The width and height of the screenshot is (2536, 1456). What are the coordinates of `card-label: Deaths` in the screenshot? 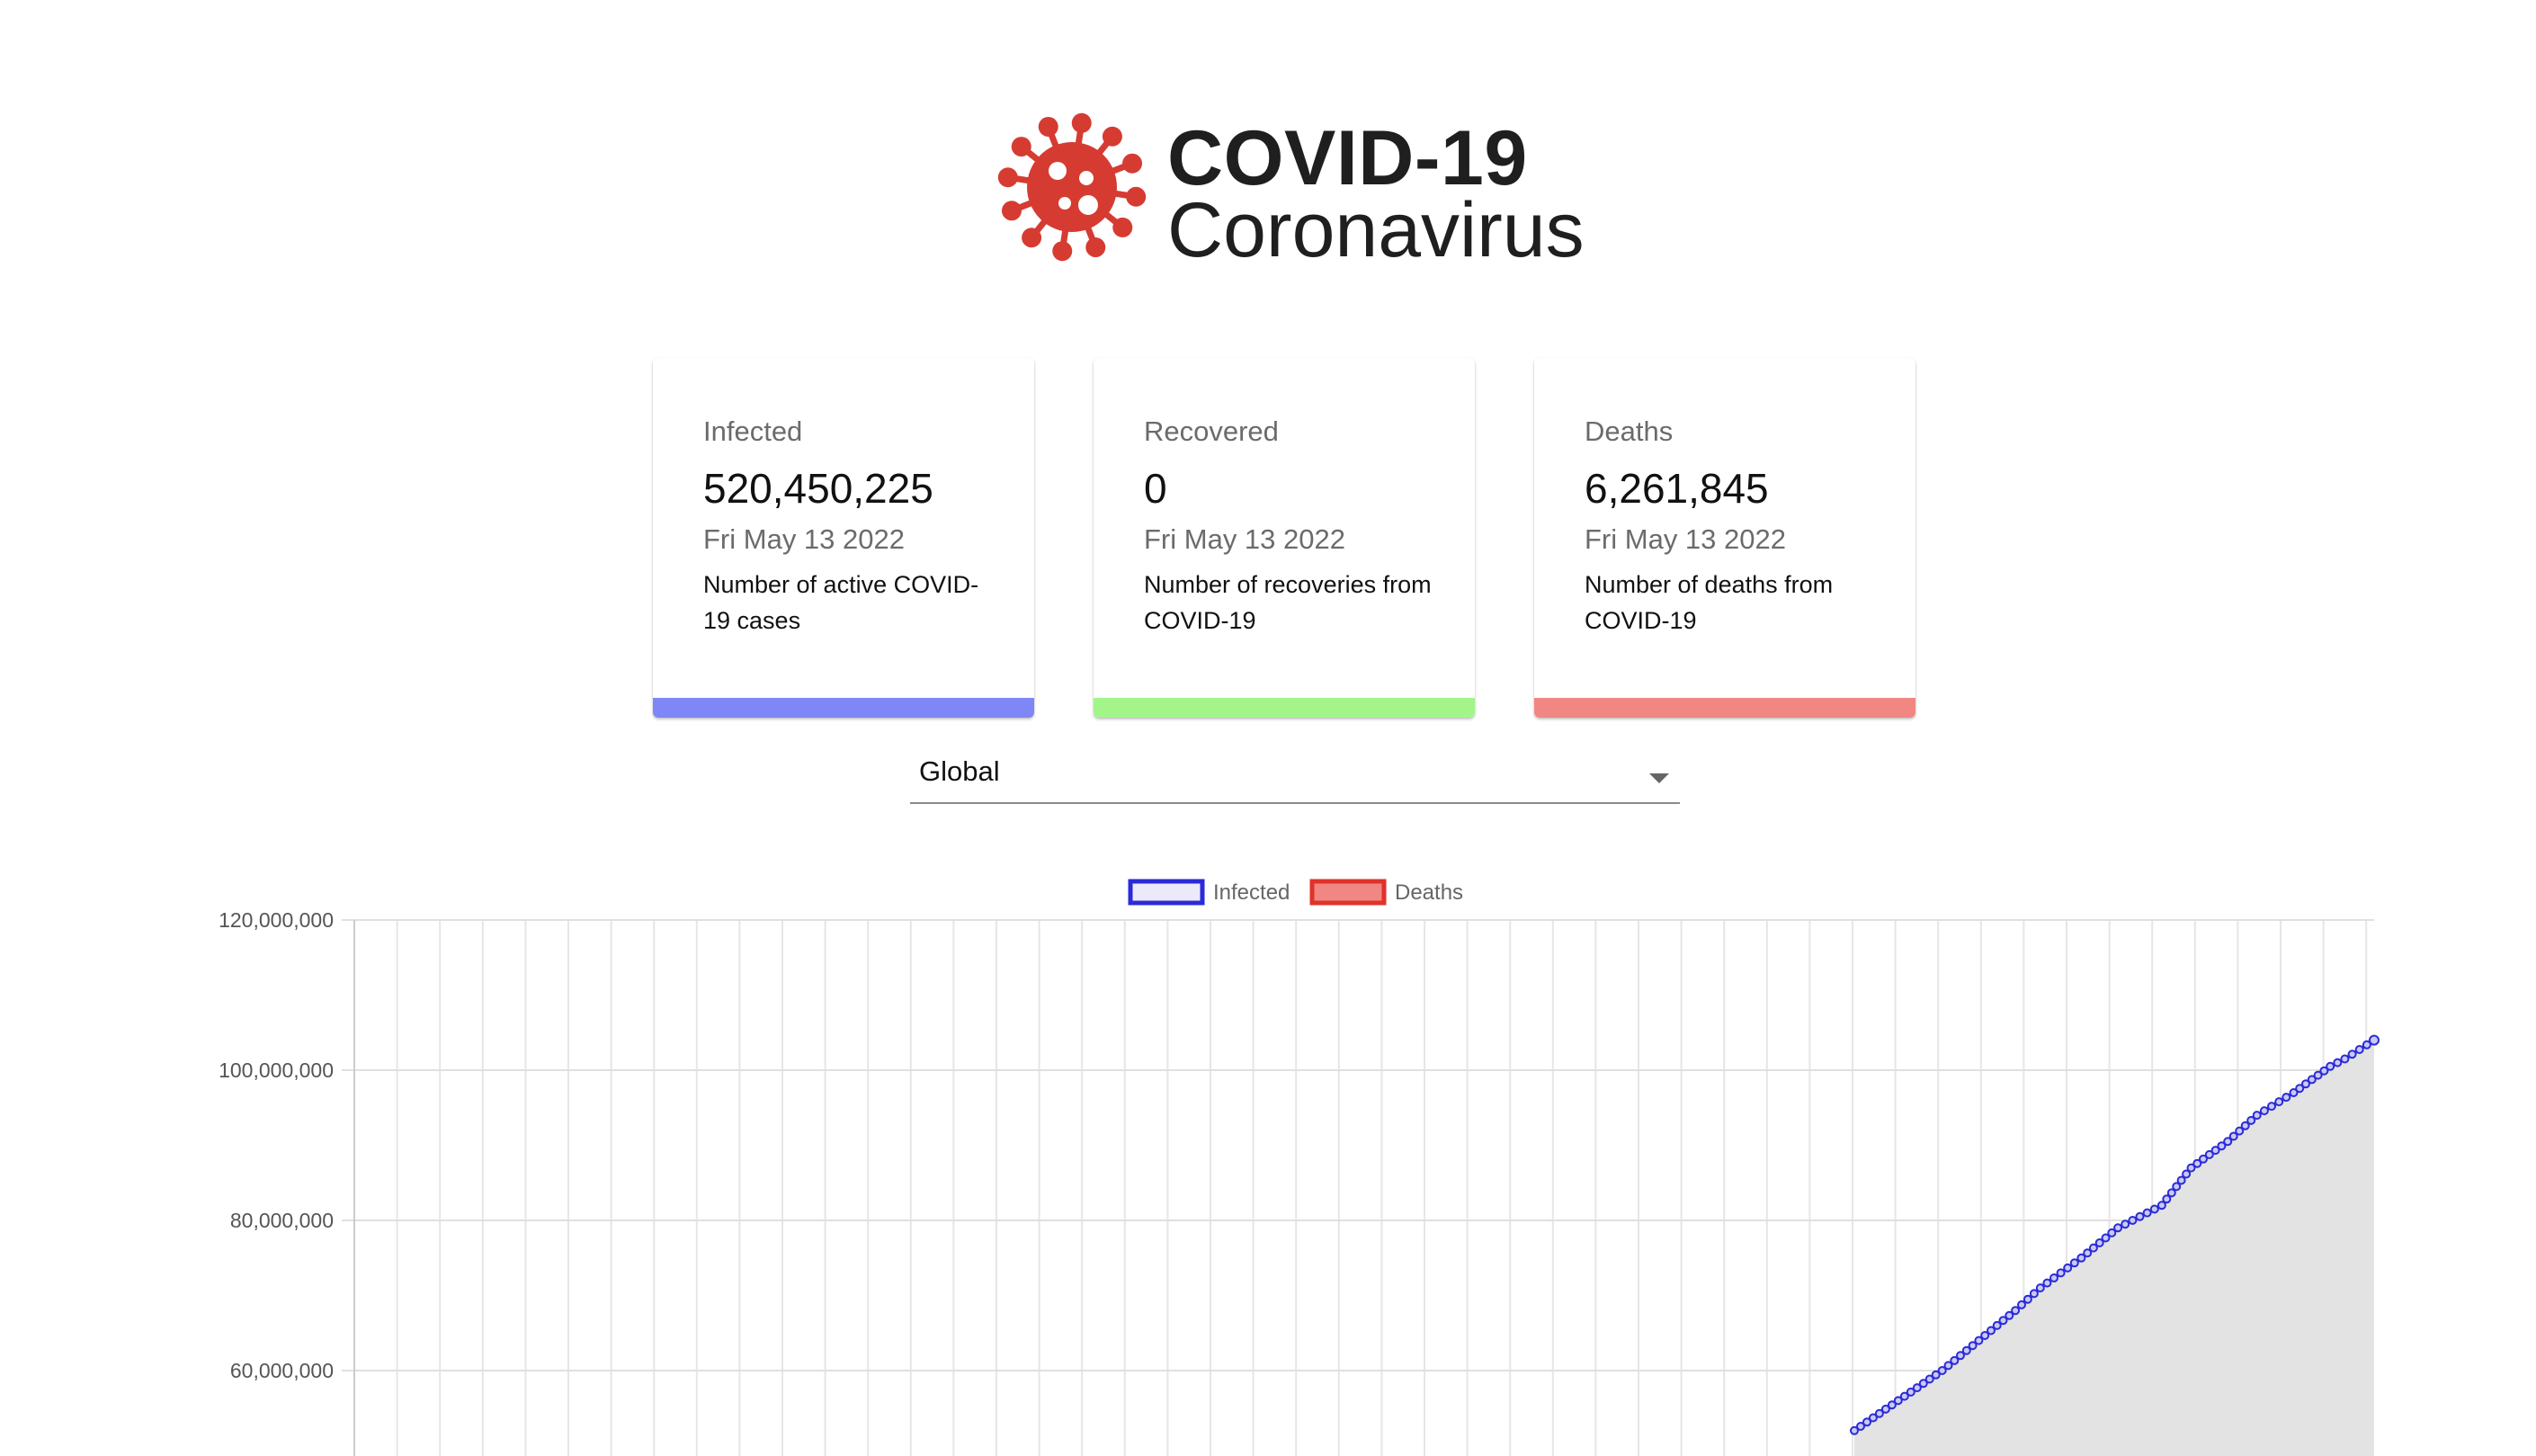 It's located at (1629, 431).